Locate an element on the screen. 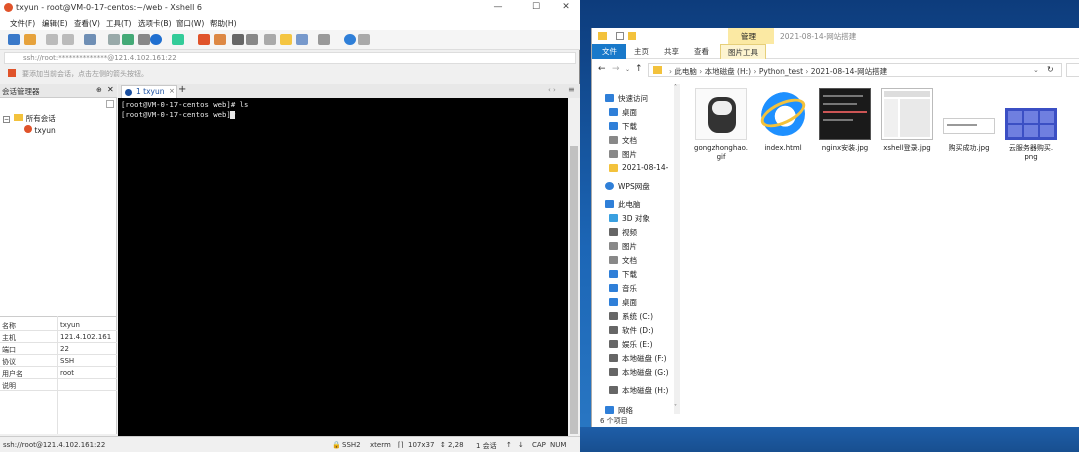 Image resolution: width=1079 pixels, height=452 pixels. address-dropdown-icon: ⌄ is located at coordinates (1036, 70).